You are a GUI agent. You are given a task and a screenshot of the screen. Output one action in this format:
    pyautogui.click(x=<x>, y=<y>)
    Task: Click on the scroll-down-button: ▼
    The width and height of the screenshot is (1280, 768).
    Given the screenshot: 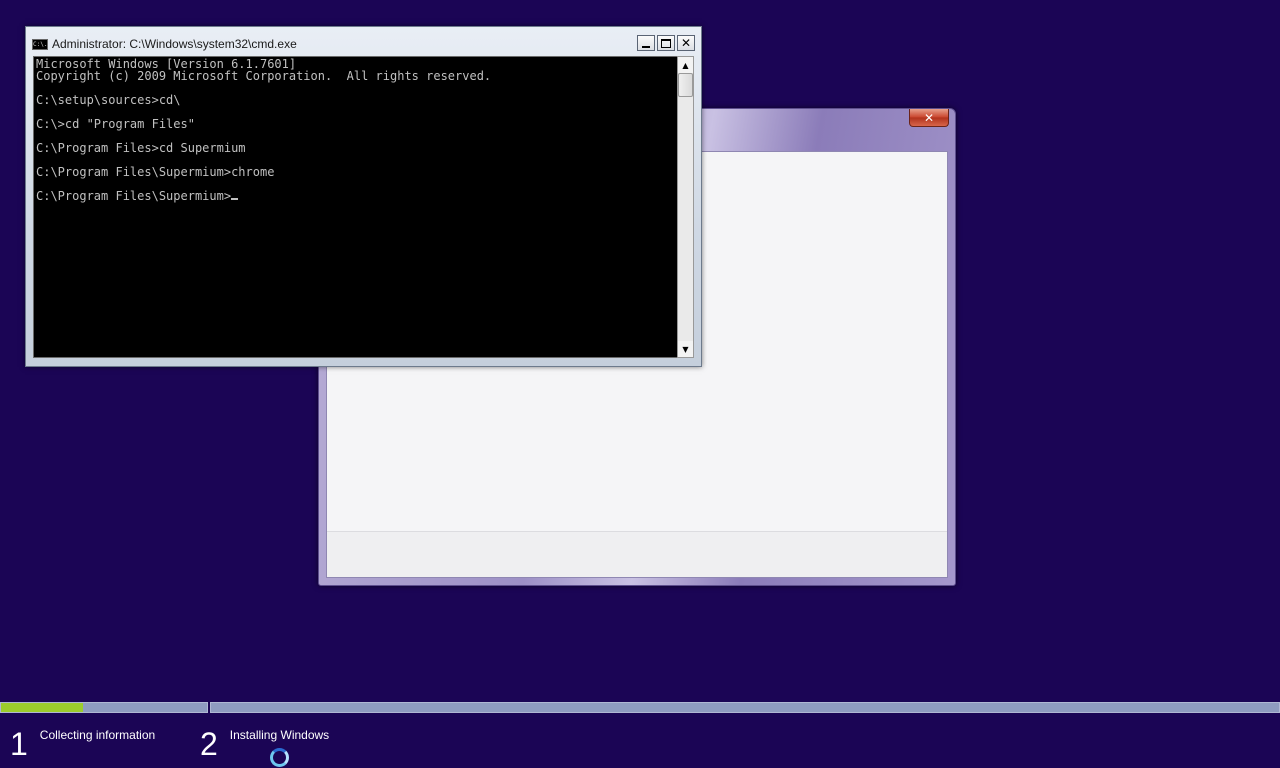 What is the action you would take?
    pyautogui.click(x=685, y=349)
    